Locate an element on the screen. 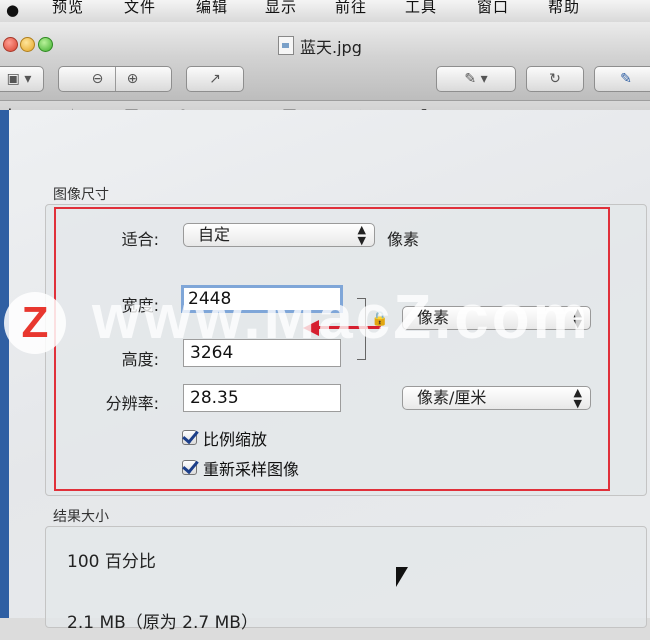  zoom-control: ⊖ ⊕ is located at coordinates (115, 79).